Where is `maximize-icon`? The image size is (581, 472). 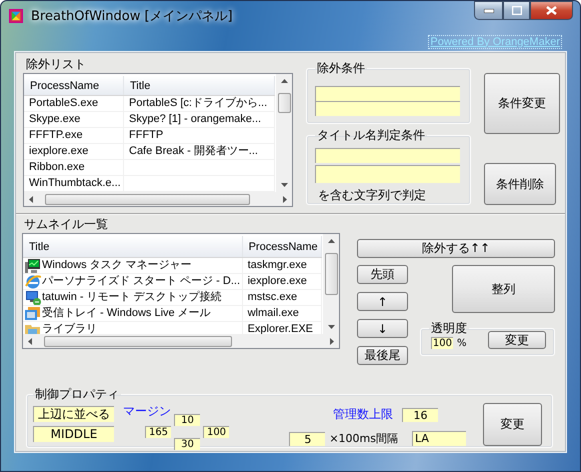
maximize-icon is located at coordinates (517, 10).